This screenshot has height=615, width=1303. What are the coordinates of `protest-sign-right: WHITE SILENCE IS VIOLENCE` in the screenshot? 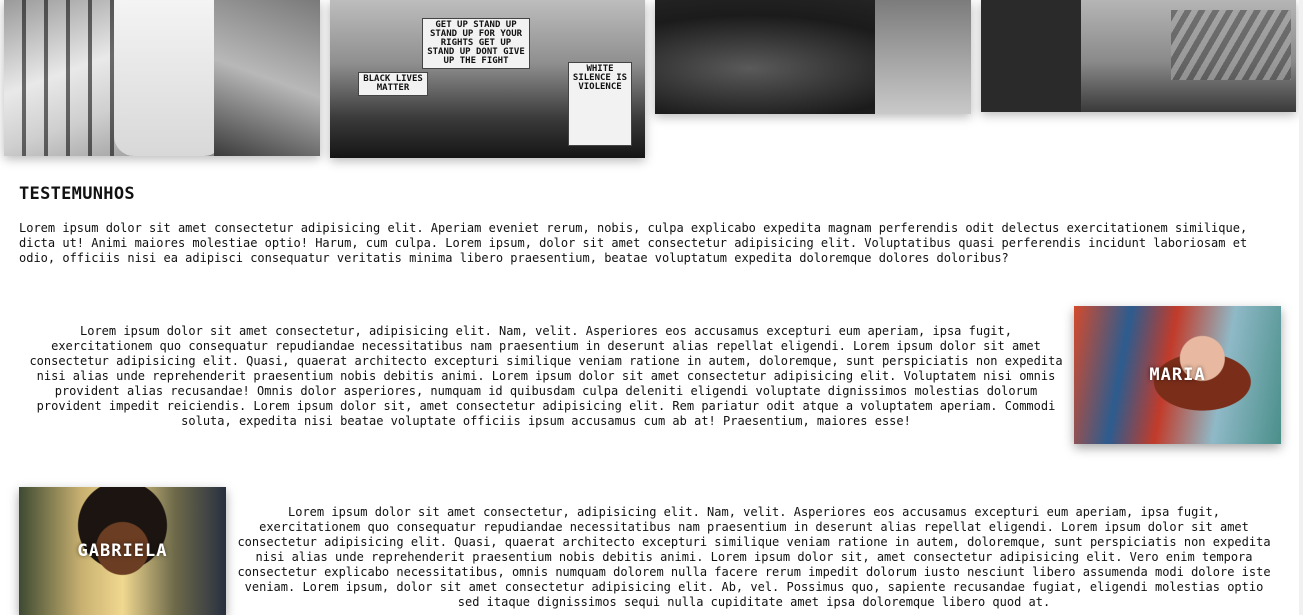 It's located at (600, 104).